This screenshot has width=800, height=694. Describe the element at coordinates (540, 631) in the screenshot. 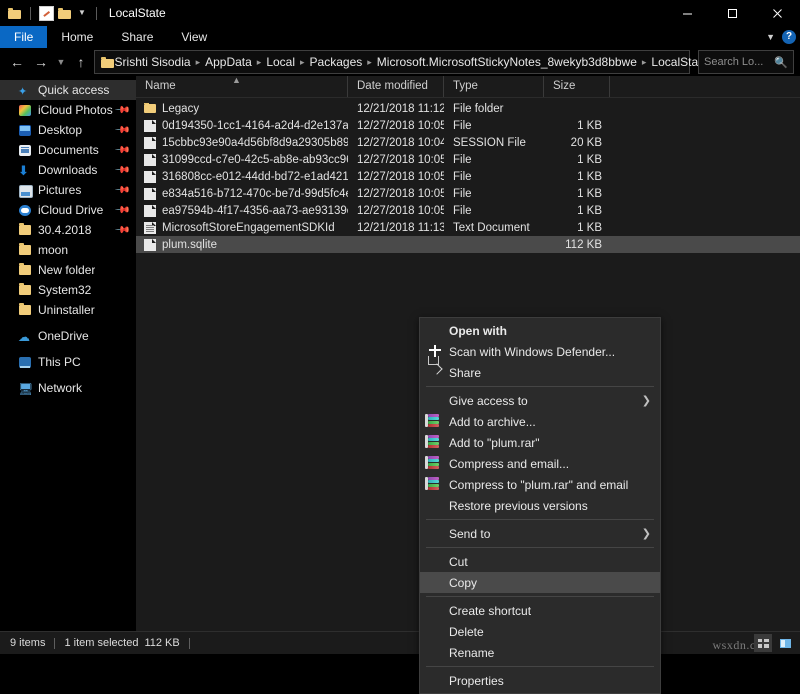

I see `menu-item-delete: Delete` at that location.